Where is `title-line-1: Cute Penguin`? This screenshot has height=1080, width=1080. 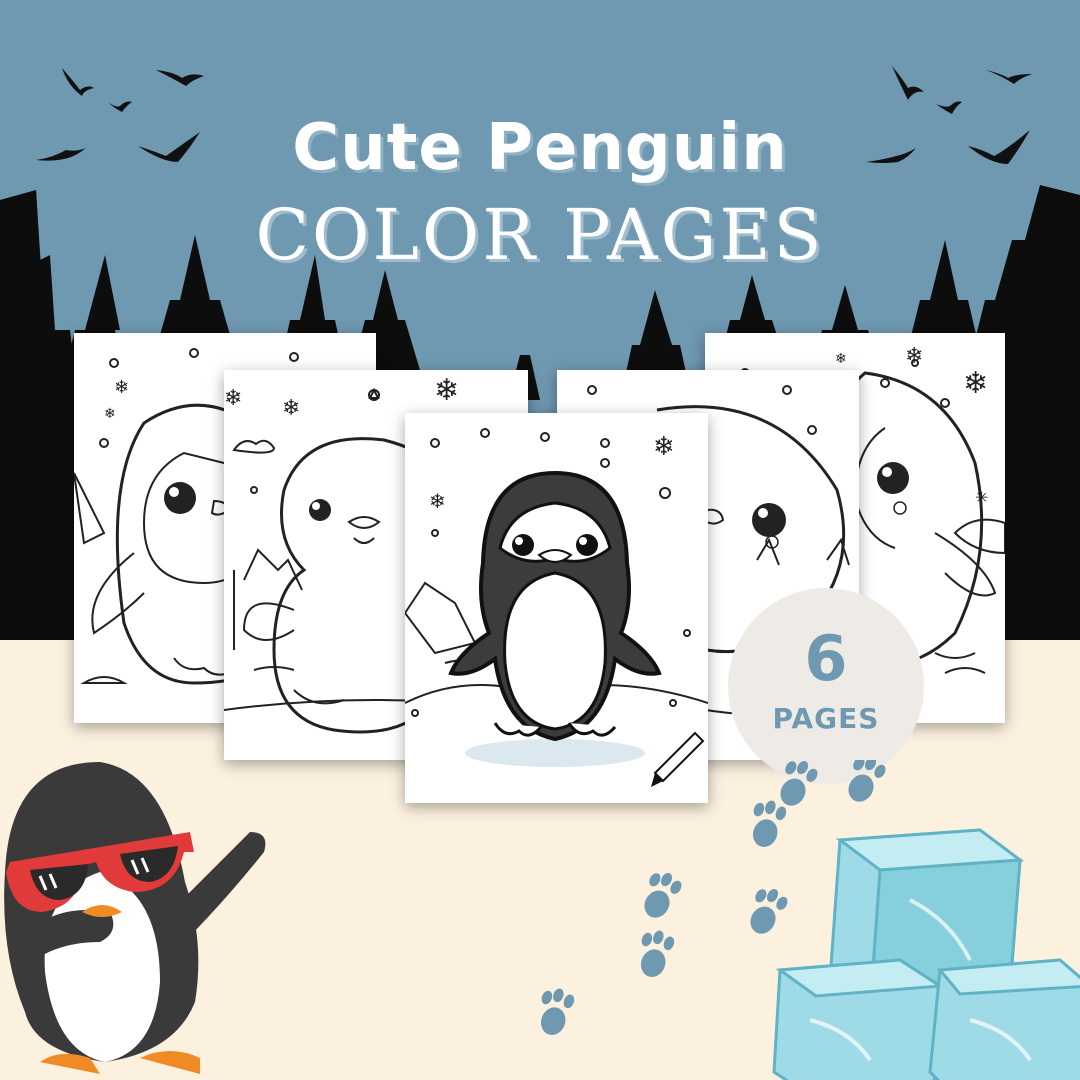
title-line-1: Cute Penguin is located at coordinates (540, 148).